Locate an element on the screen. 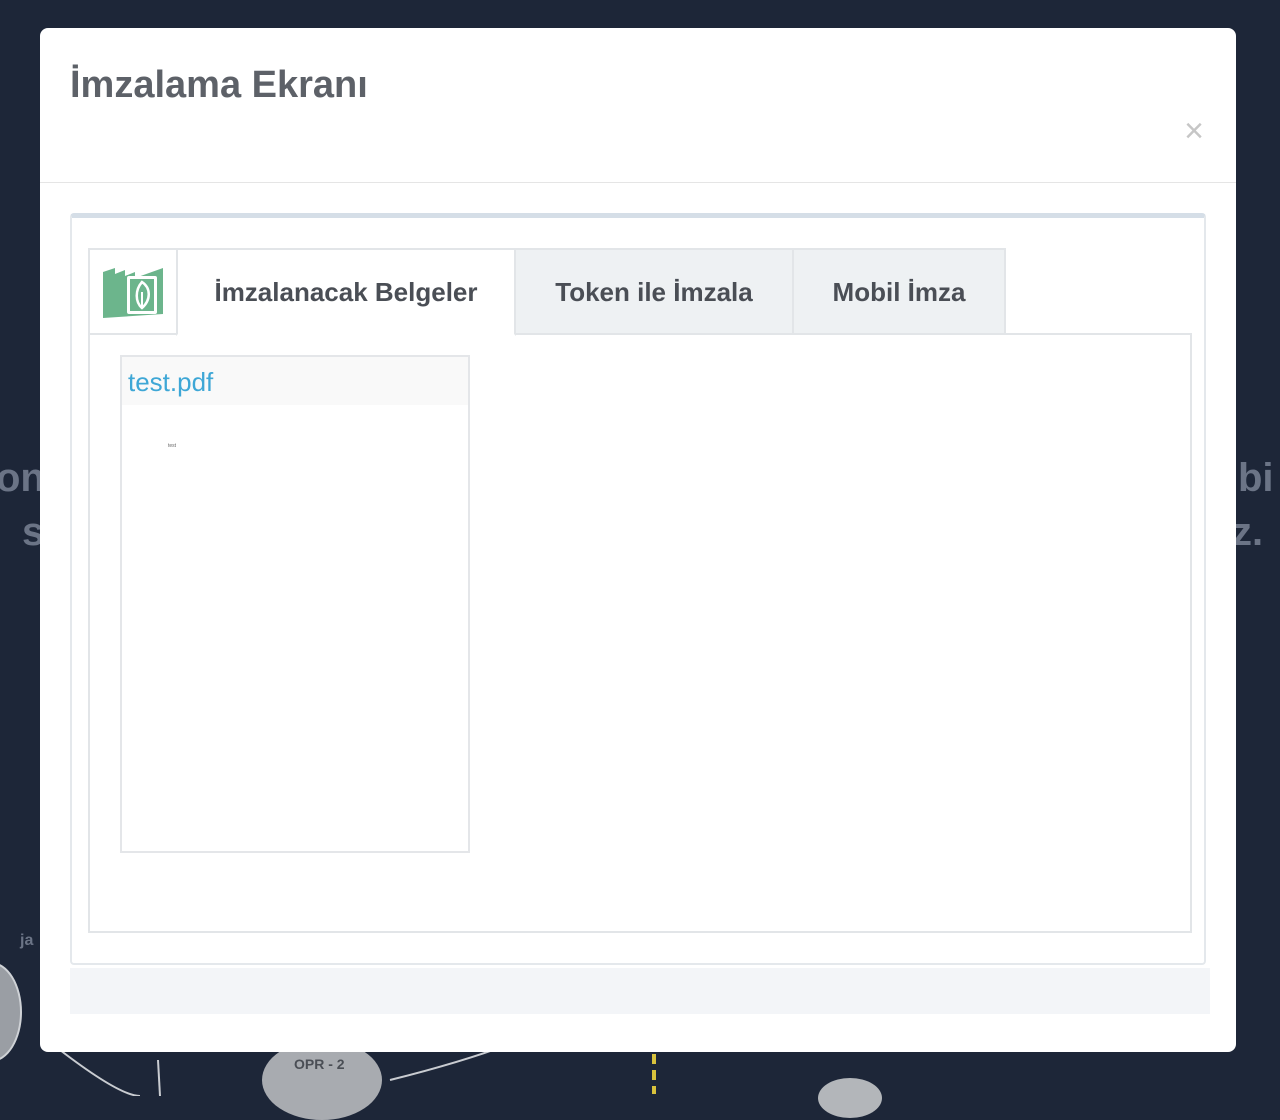 Image resolution: width=1280 pixels, height=1120 pixels. document-card: test.pdf test is located at coordinates (295, 604).